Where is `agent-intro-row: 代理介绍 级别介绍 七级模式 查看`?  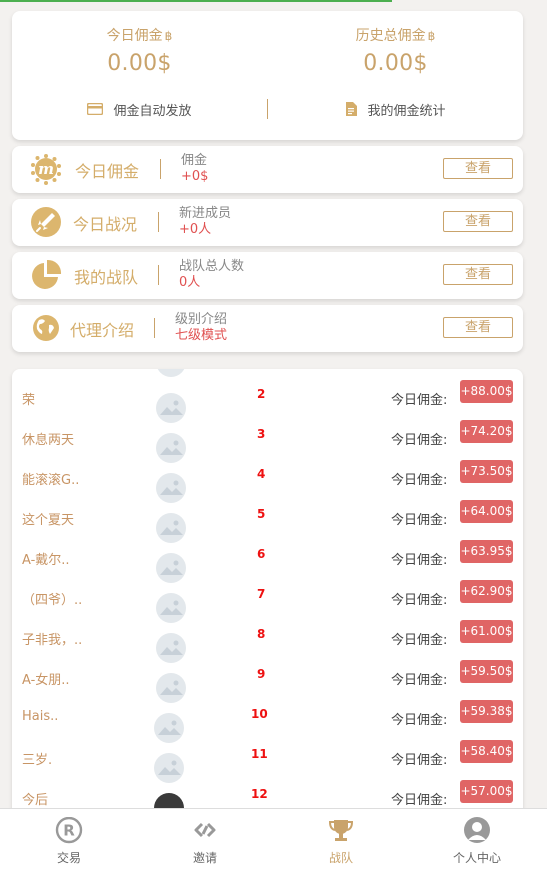
agent-intro-row: 代理介绍 级别介绍 七级模式 查看 is located at coordinates (267, 328).